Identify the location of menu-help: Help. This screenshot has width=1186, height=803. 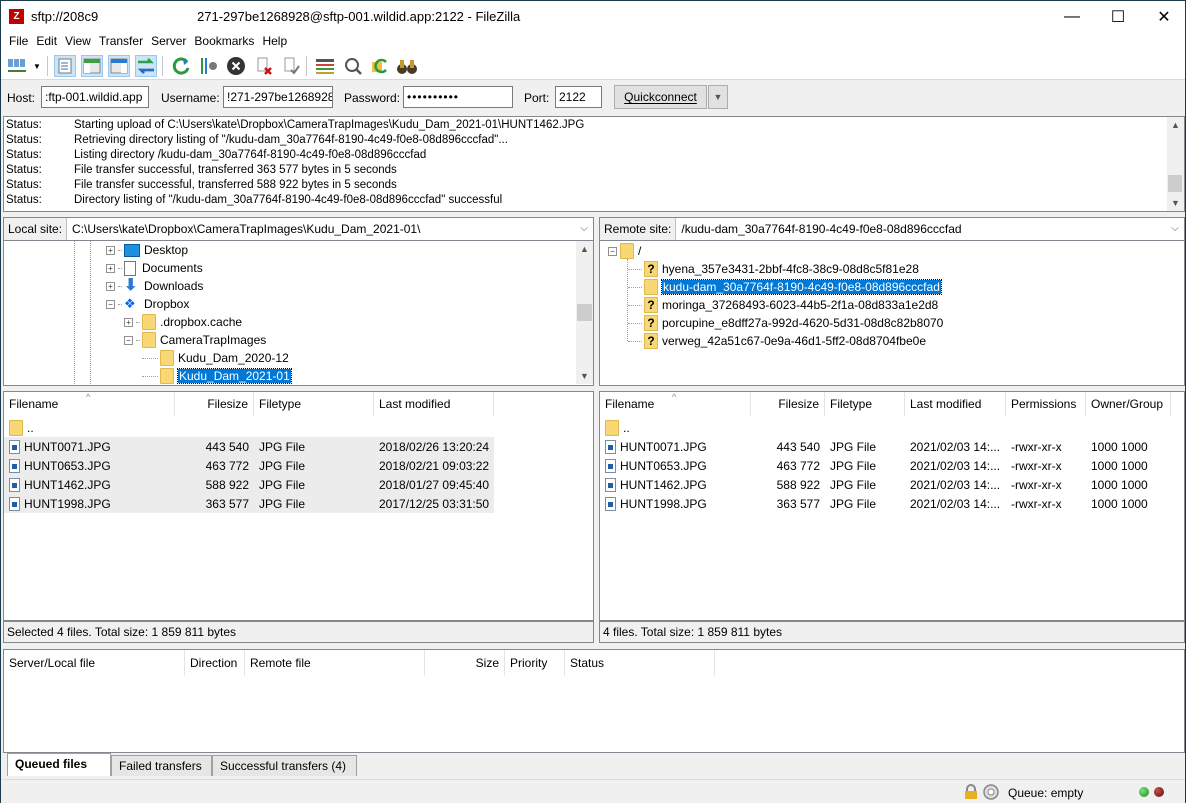
(274, 42).